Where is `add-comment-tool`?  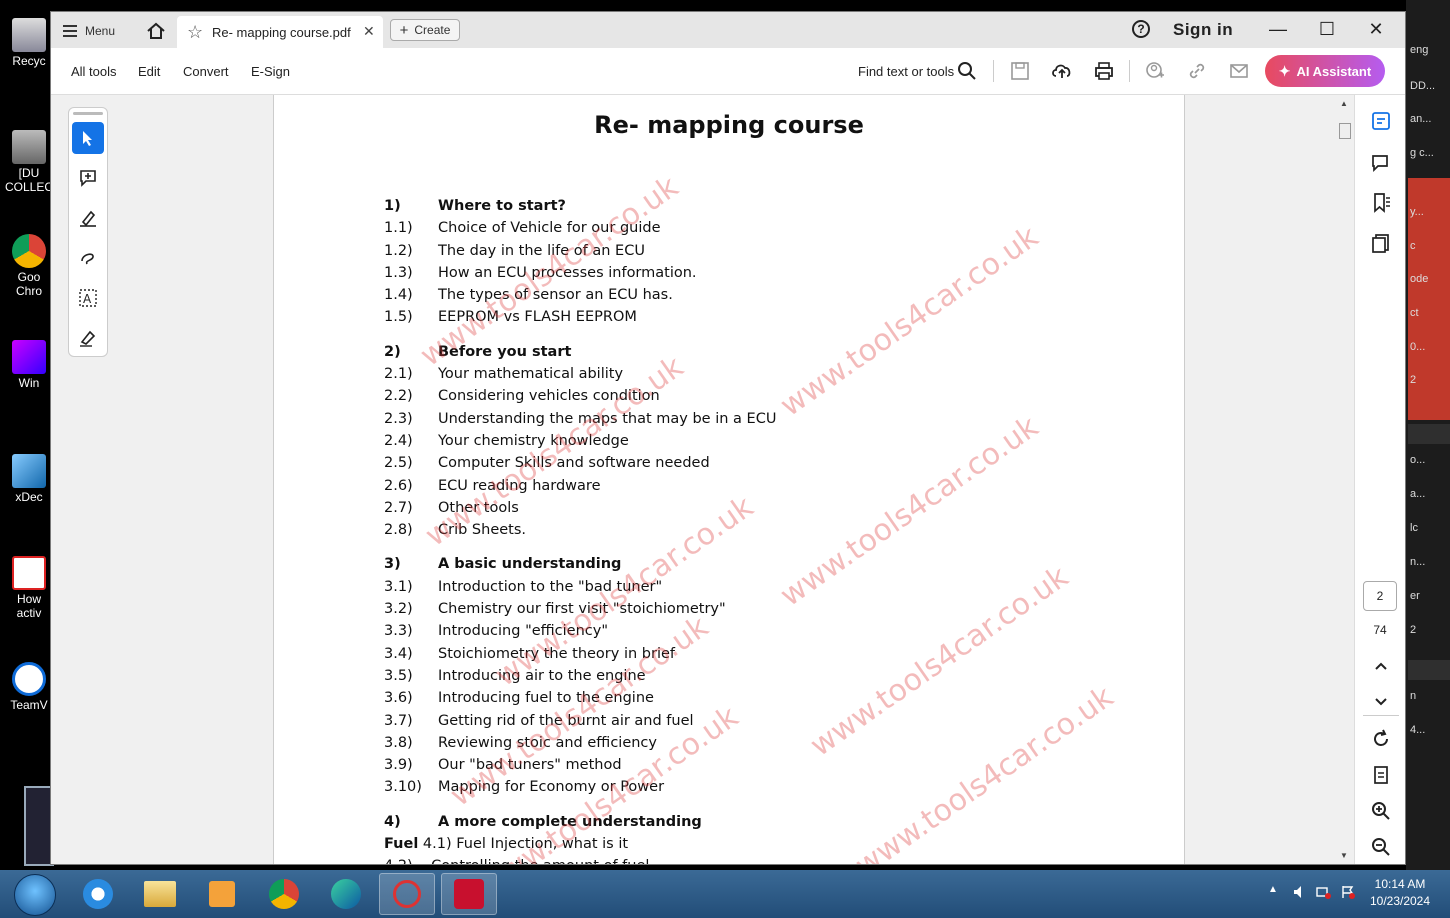 add-comment-tool is located at coordinates (88, 178).